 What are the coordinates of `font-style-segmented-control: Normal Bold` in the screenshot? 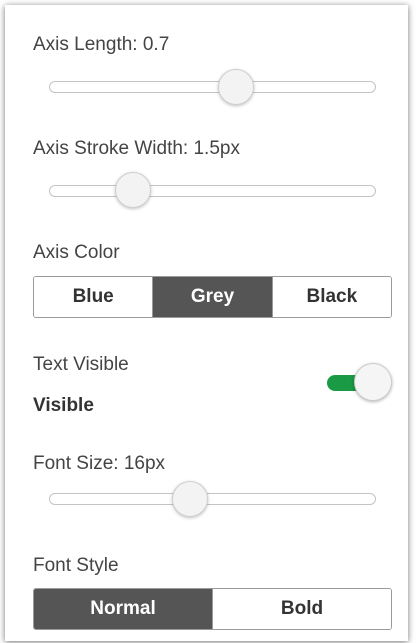 It's located at (212, 609).